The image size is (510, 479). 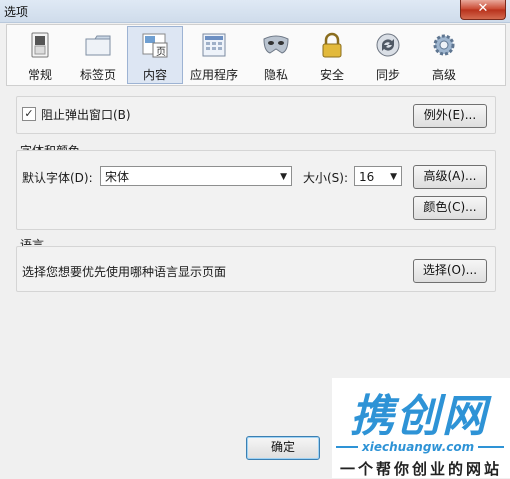 What do you see at coordinates (16, 12) in the screenshot?
I see `window-title: 选项` at bounding box center [16, 12].